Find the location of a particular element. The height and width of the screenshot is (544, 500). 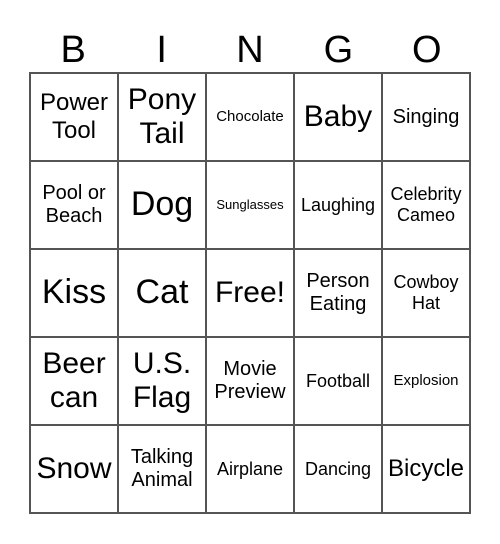

bingo-cell: Sunglasses is located at coordinates (250, 205).